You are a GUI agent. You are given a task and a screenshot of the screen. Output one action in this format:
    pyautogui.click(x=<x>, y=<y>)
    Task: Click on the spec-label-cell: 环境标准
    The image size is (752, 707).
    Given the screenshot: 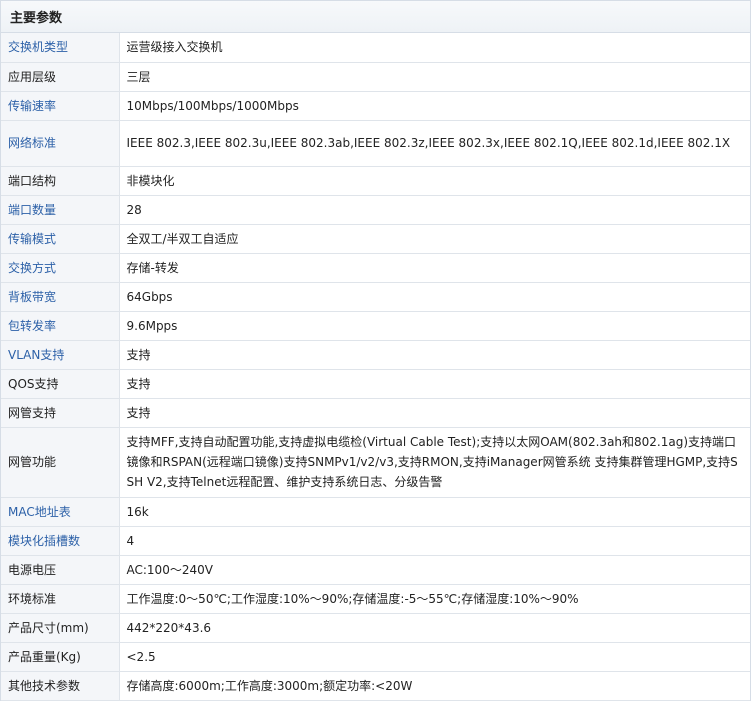 What is the action you would take?
    pyautogui.click(x=60, y=599)
    